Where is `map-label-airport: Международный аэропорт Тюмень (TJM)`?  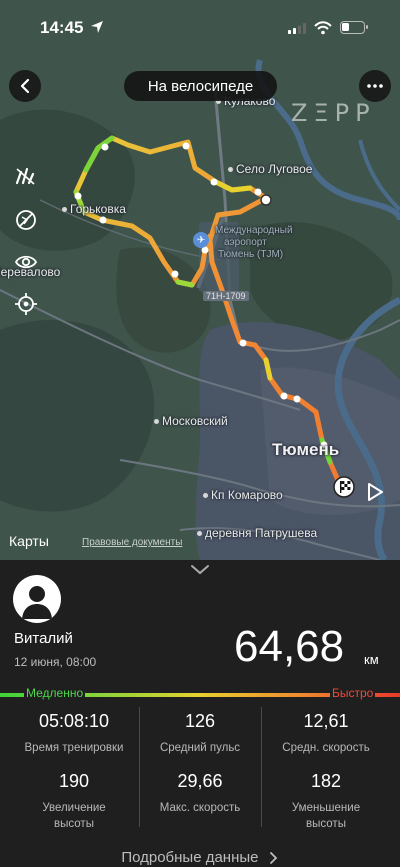 map-label-airport: Международный аэропорт Тюмень (TJM) is located at coordinates (254, 242).